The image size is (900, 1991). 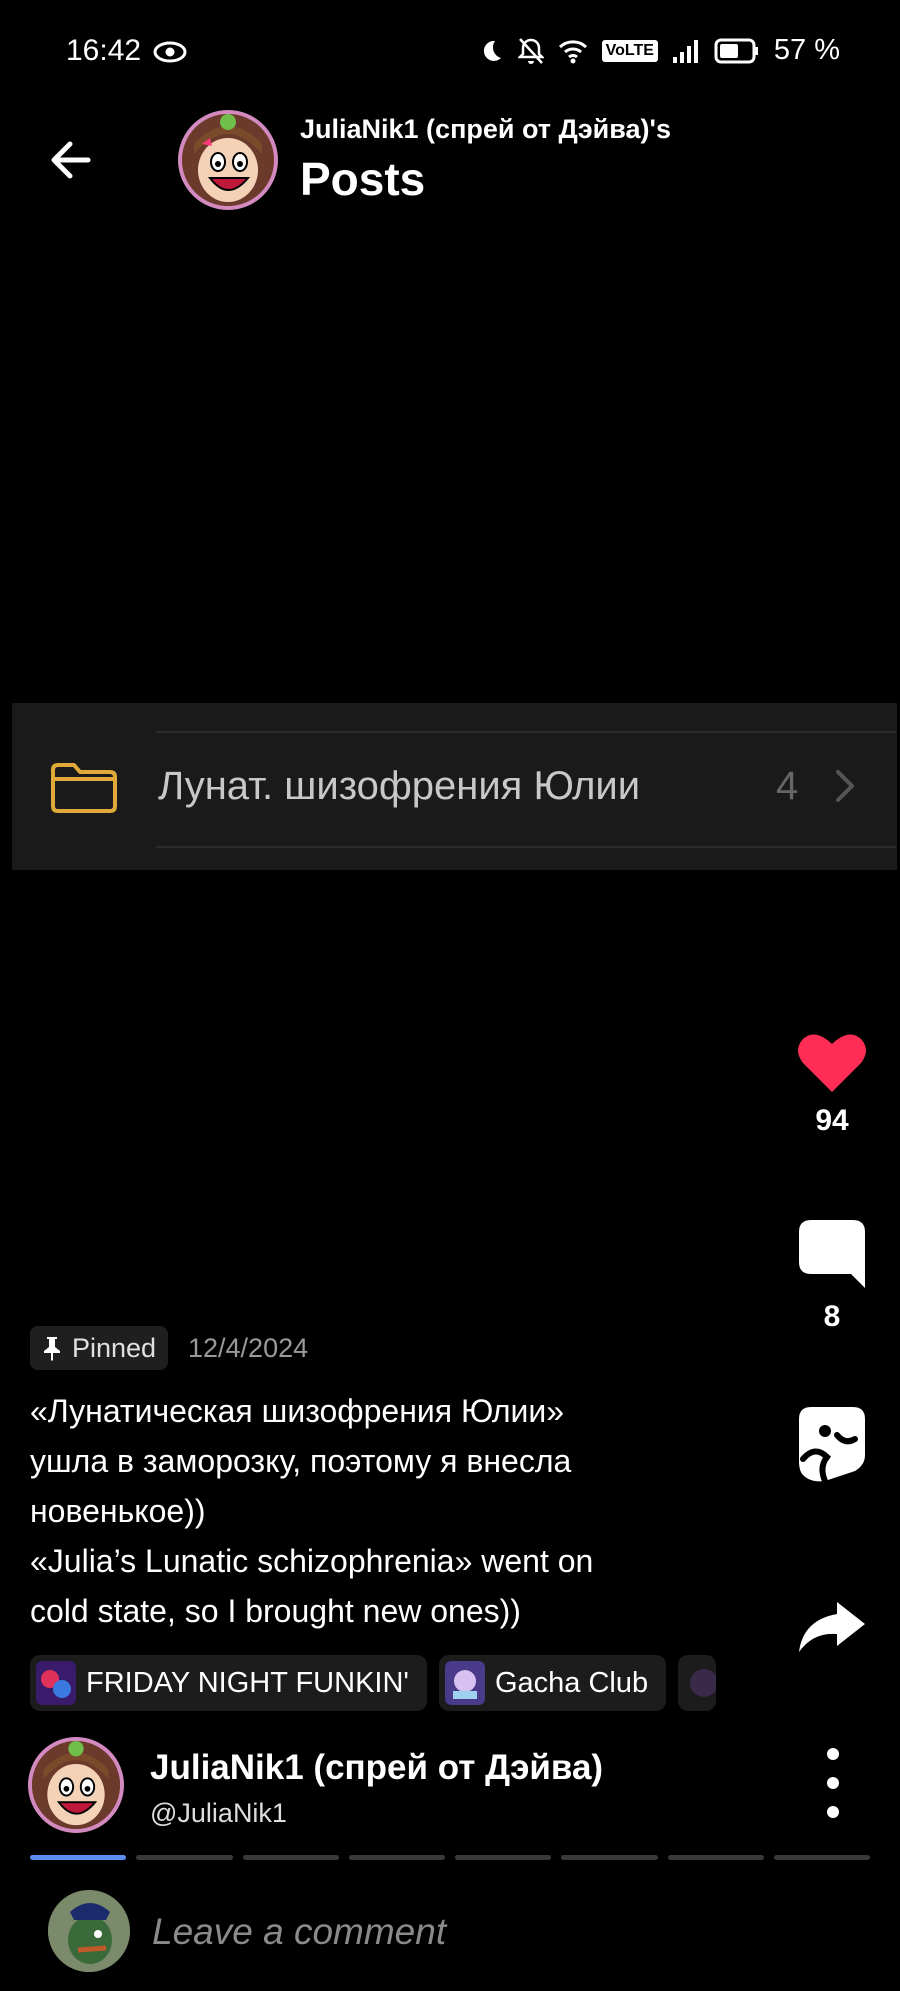 I want to click on folder-count: 4, so click(x=787, y=786).